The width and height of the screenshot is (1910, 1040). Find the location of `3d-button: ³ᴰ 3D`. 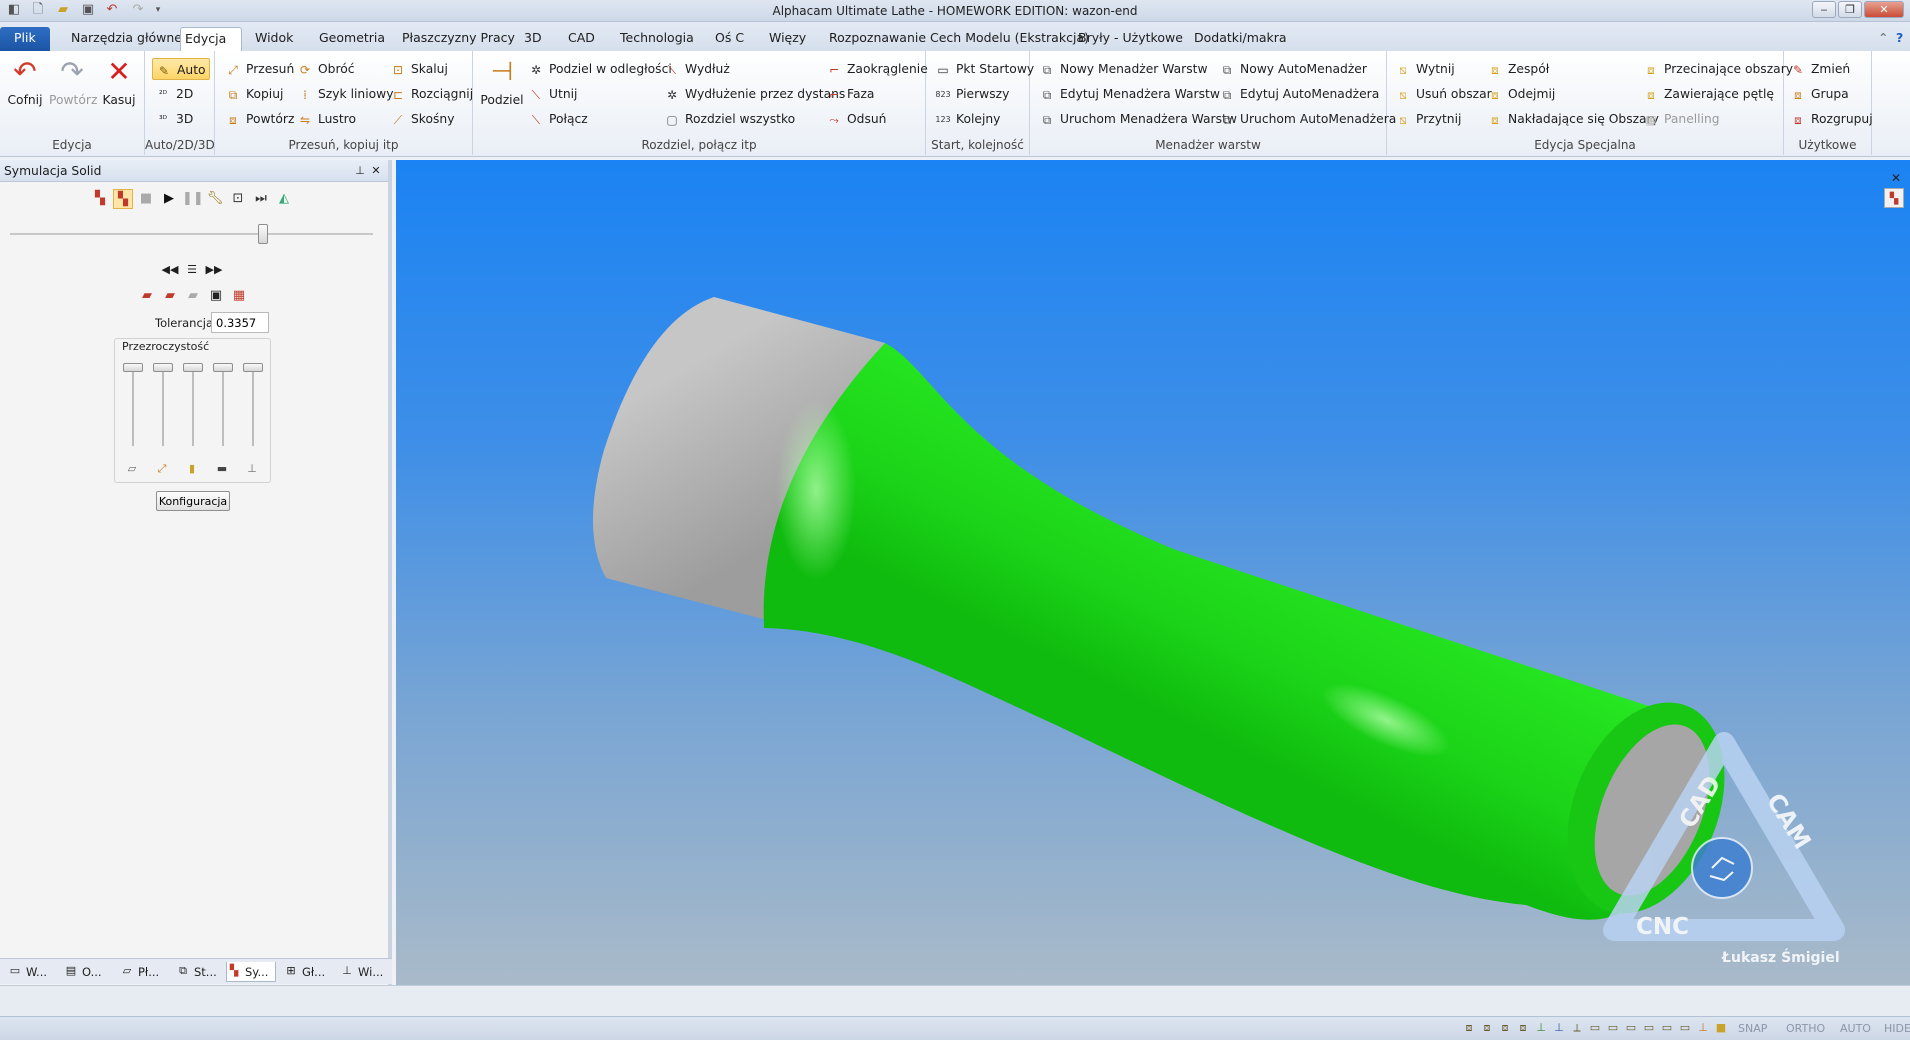

3d-button: ³ᴰ 3D is located at coordinates (174, 119).